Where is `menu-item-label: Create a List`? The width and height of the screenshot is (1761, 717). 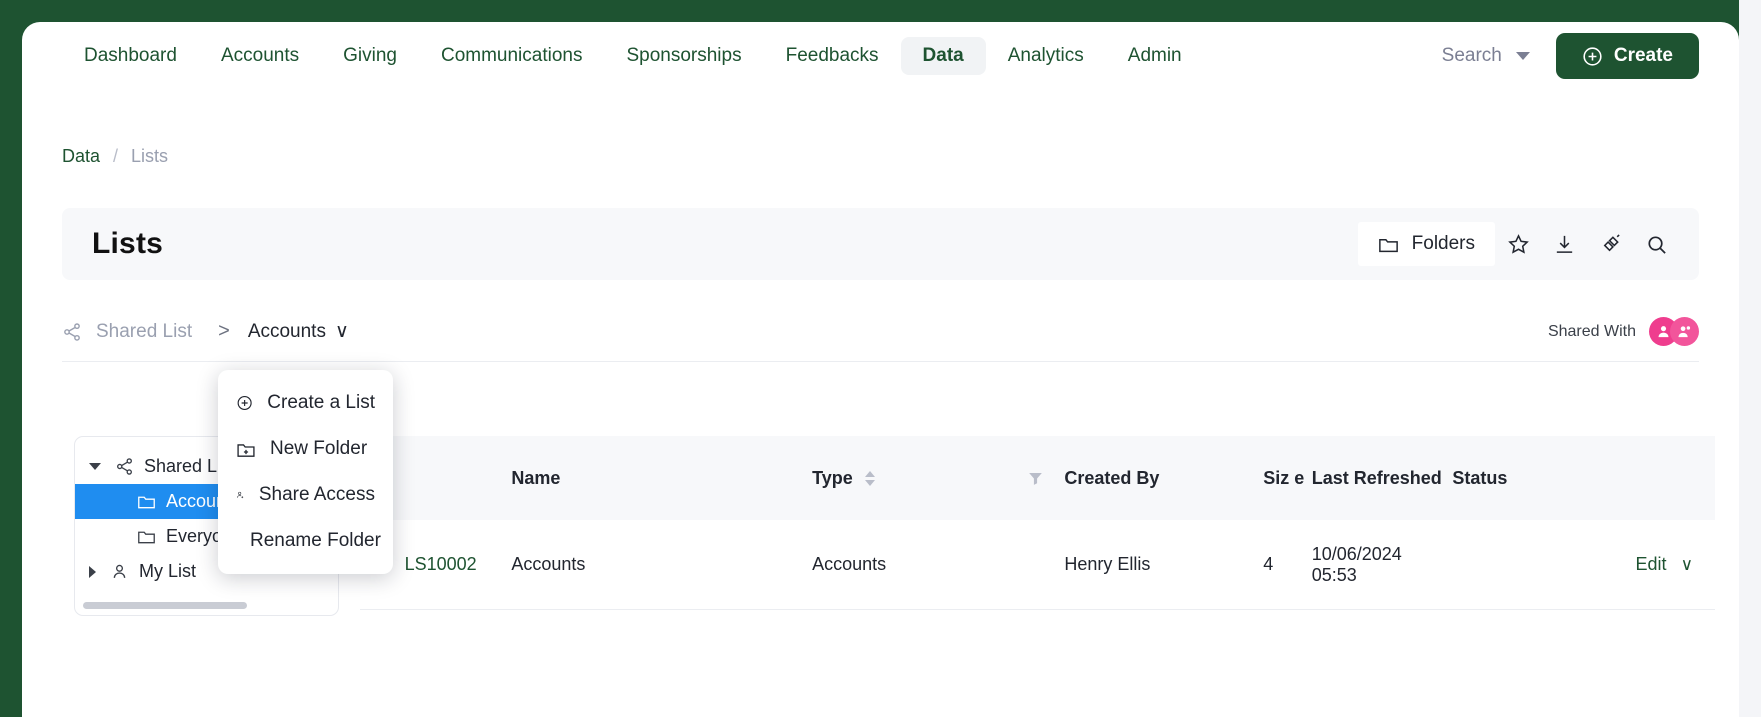
menu-item-label: Create a List is located at coordinates (321, 402).